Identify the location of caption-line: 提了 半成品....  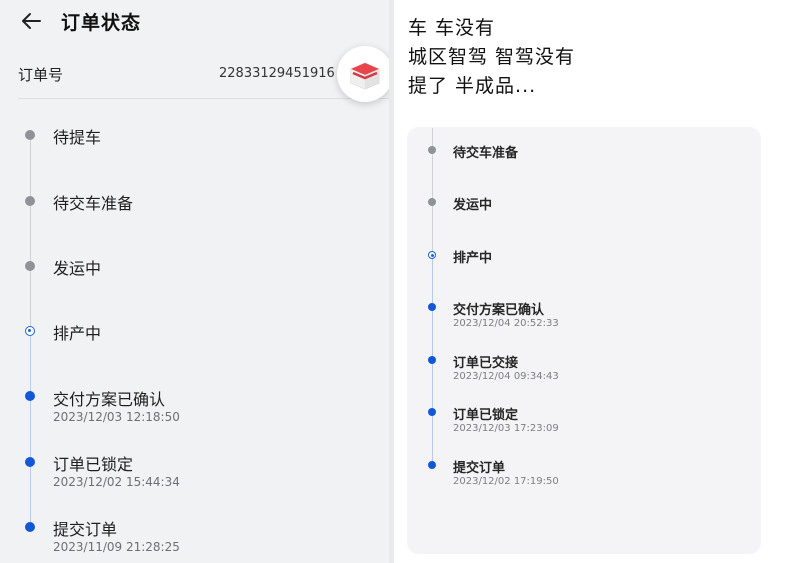
(472, 86).